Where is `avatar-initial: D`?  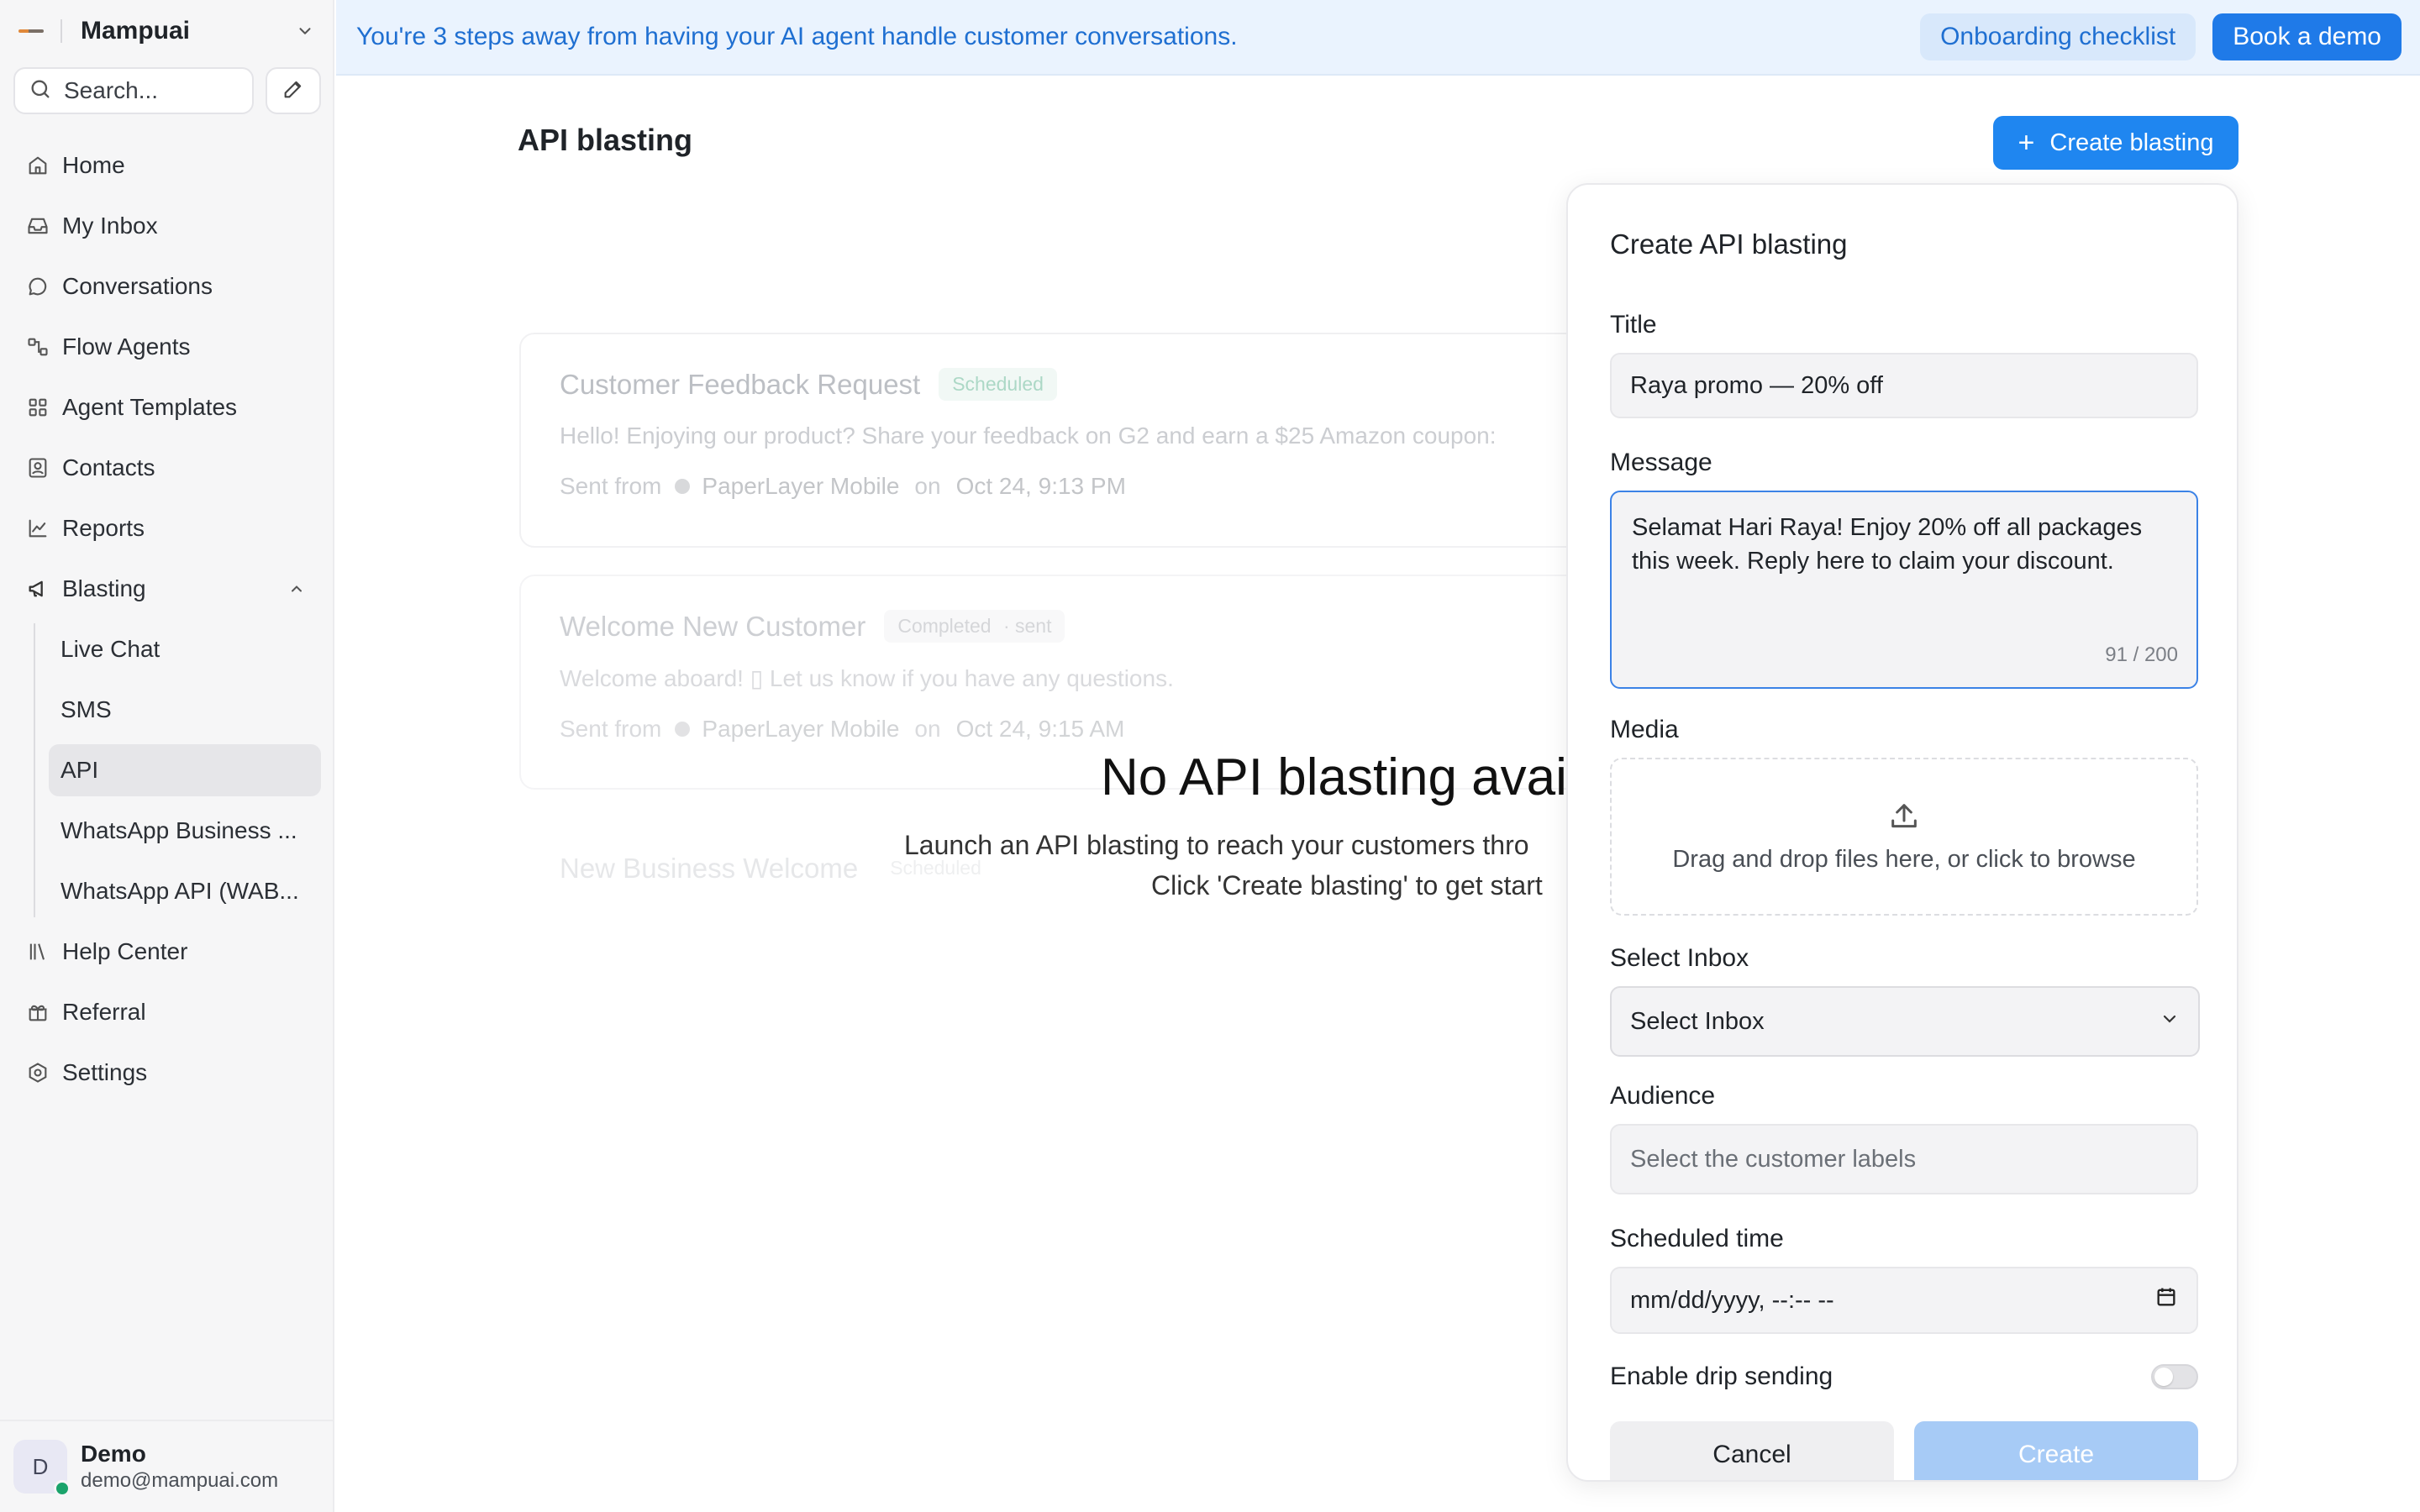 avatar-initial: D is located at coordinates (40, 1466).